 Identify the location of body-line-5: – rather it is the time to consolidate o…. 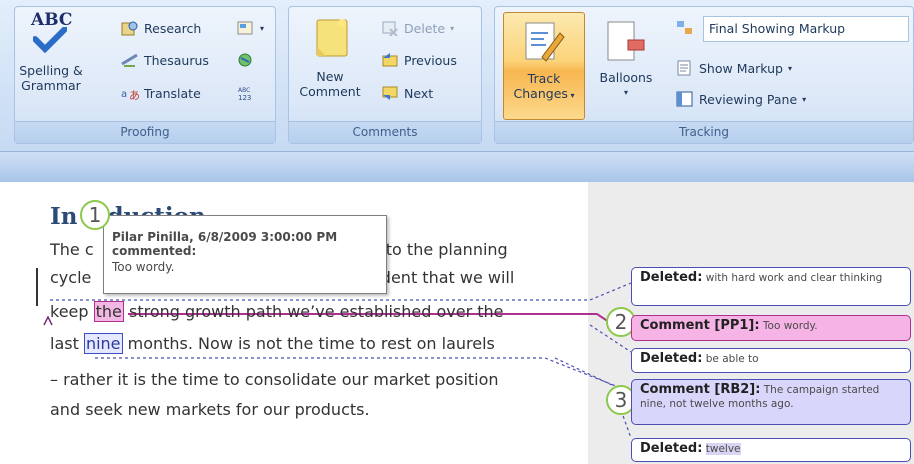
(274, 379).